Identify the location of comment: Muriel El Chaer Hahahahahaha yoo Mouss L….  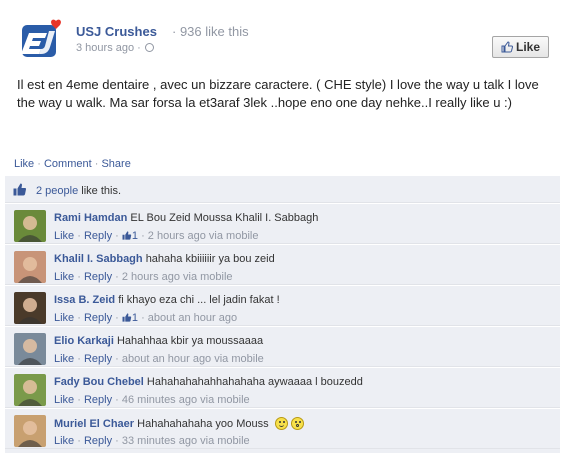
(282, 428).